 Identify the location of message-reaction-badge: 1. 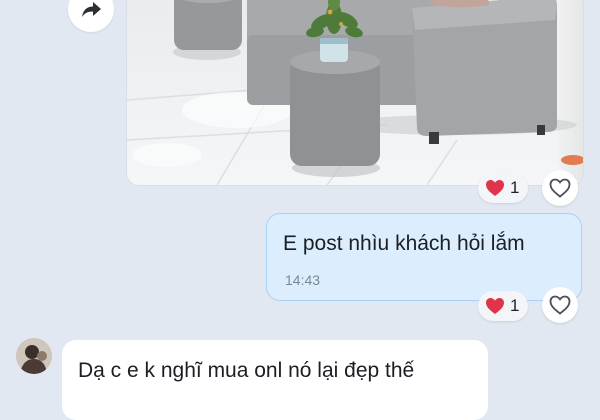
(503, 306).